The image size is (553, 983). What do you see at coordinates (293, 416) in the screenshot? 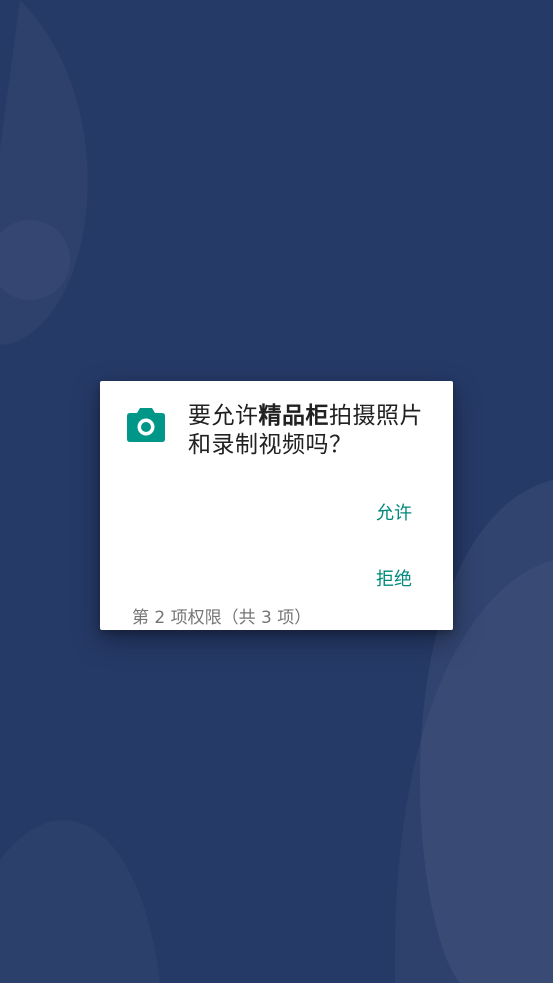
I see `app-name: 精品柜` at bounding box center [293, 416].